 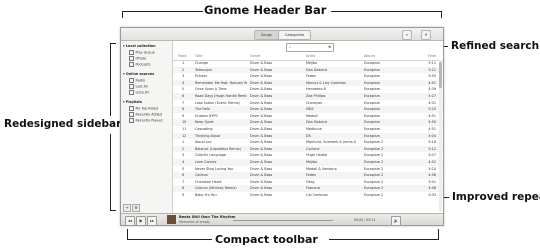 What do you see at coordinates (139, 92) in the screenshot?
I see `sidebar-item-librefm: Libre.fm` at bounding box center [139, 92].